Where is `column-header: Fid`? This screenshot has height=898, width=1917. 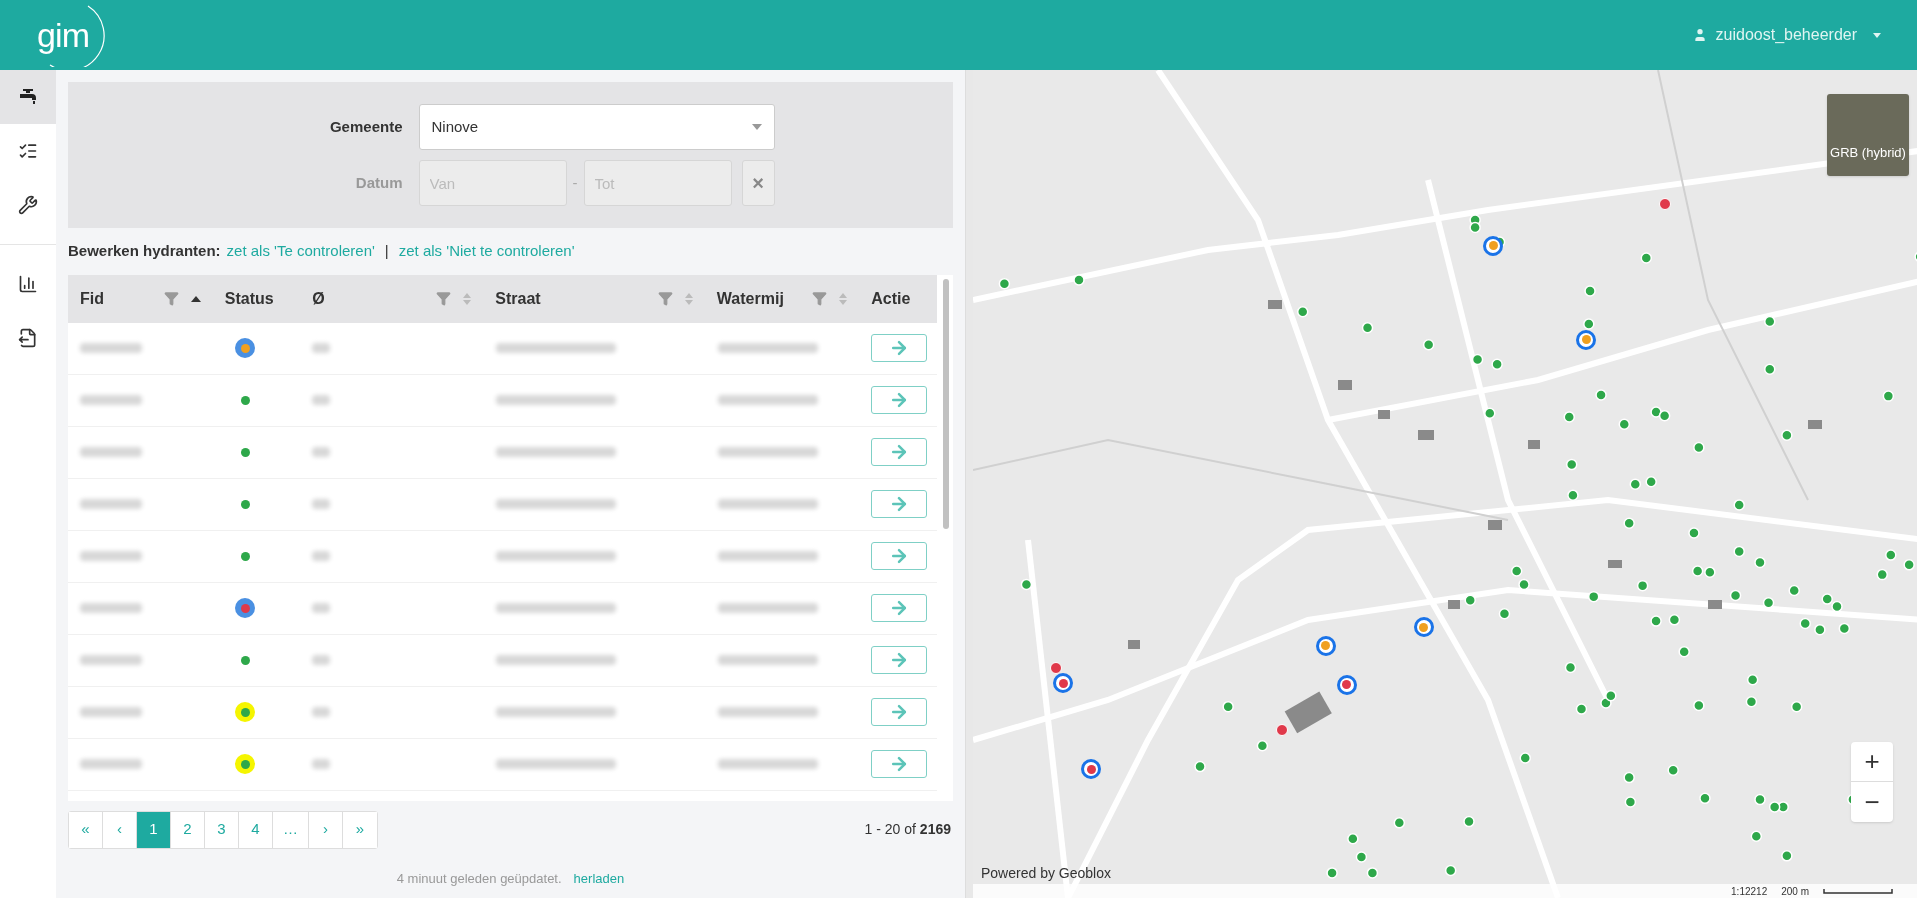
column-header: Fid is located at coordinates (92, 298).